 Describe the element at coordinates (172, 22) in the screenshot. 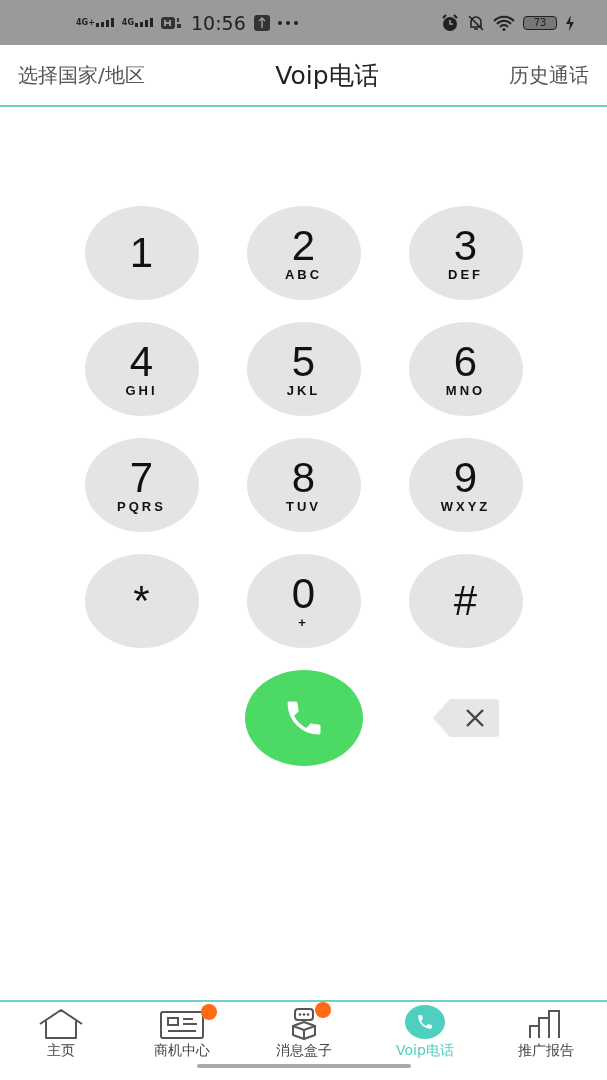

I see `hd-icon` at that location.